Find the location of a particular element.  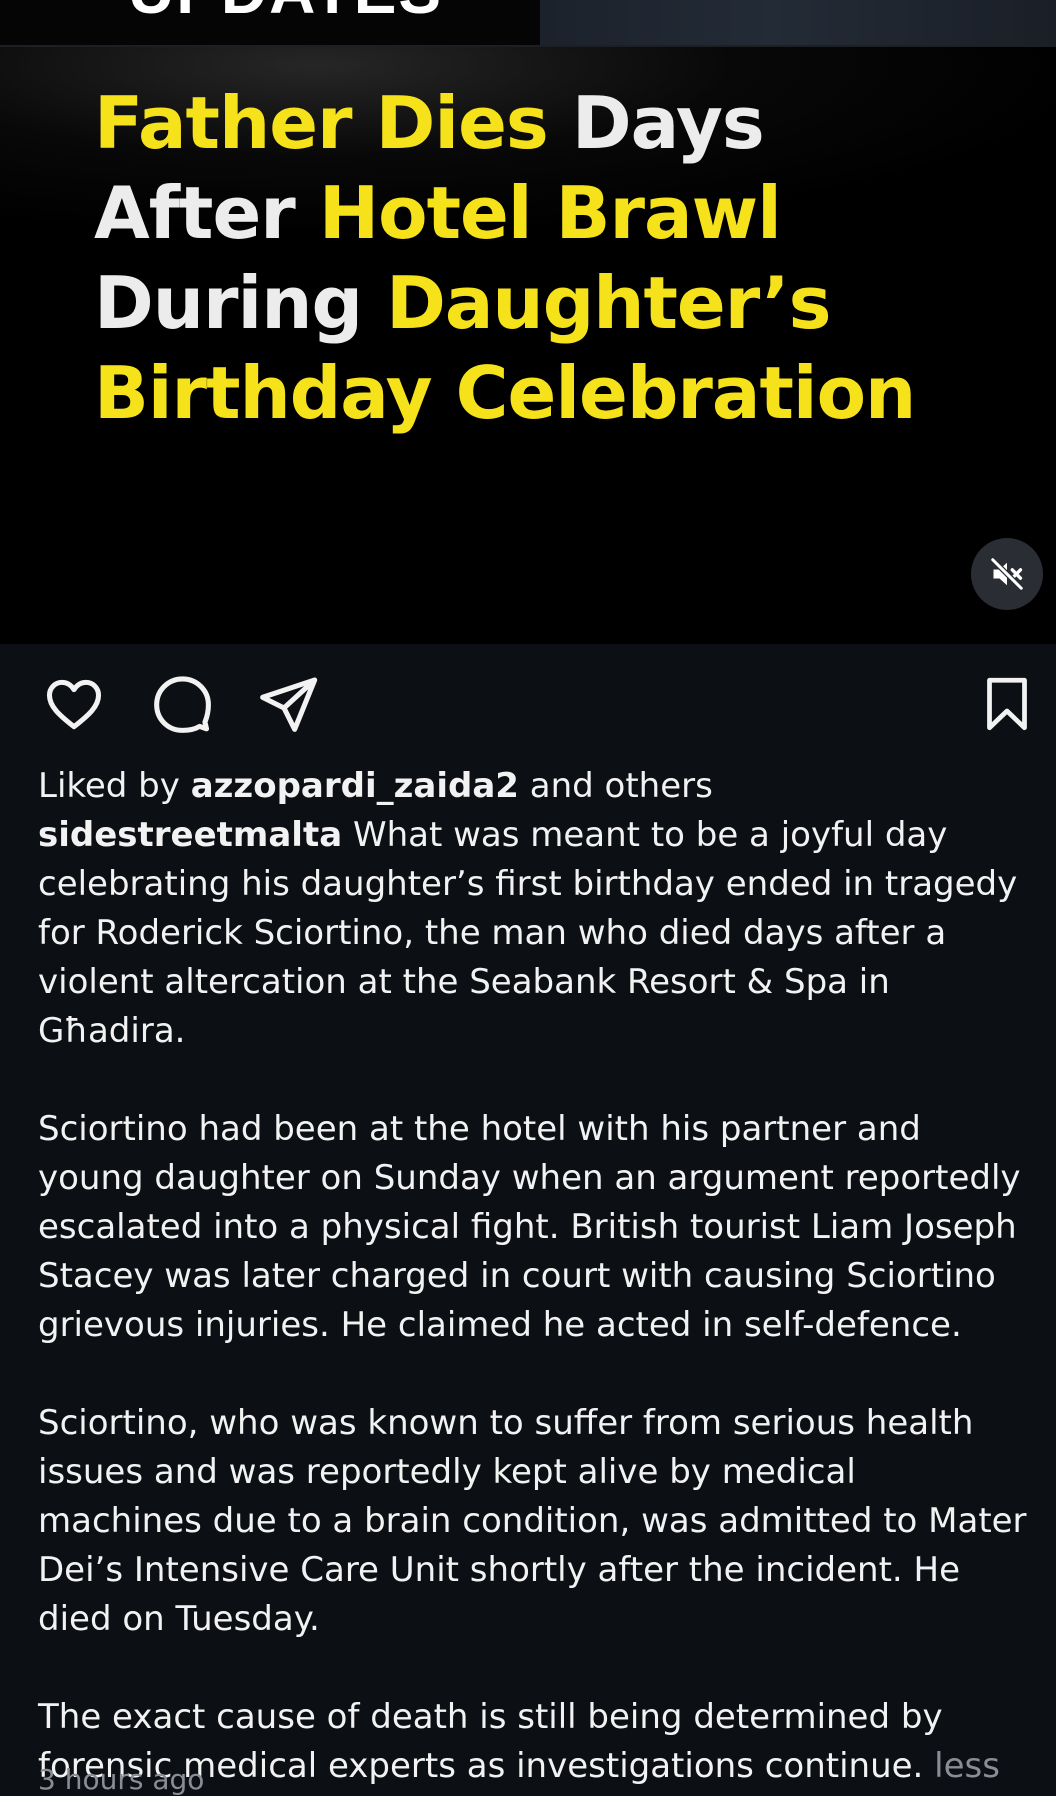

like-button is located at coordinates (74, 704).